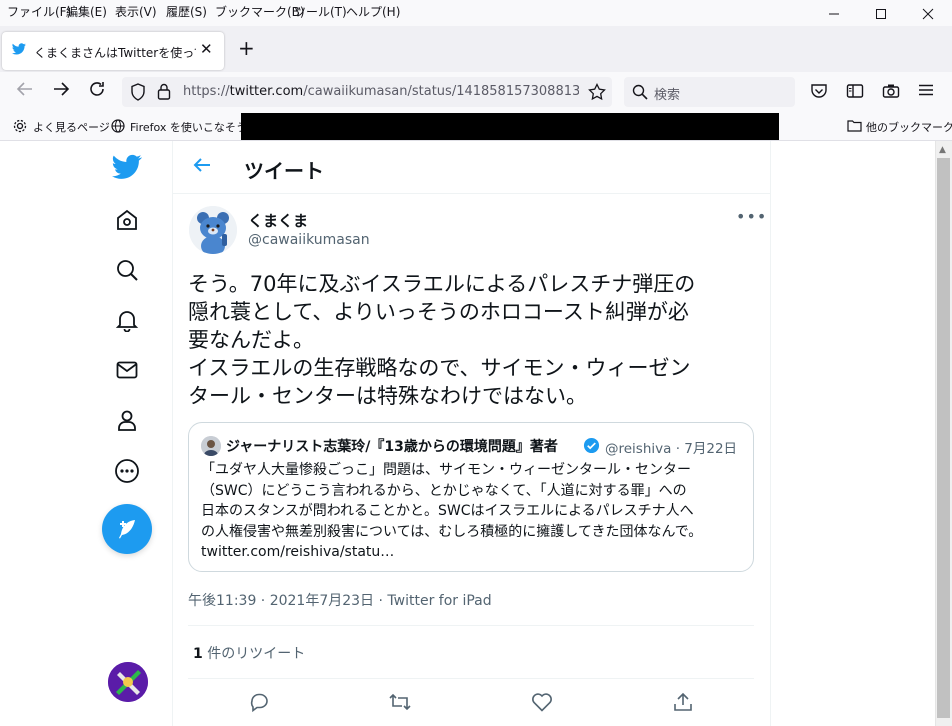 Image resolution: width=952 pixels, height=726 pixels. I want to click on person-avatar-icon, so click(211, 446).